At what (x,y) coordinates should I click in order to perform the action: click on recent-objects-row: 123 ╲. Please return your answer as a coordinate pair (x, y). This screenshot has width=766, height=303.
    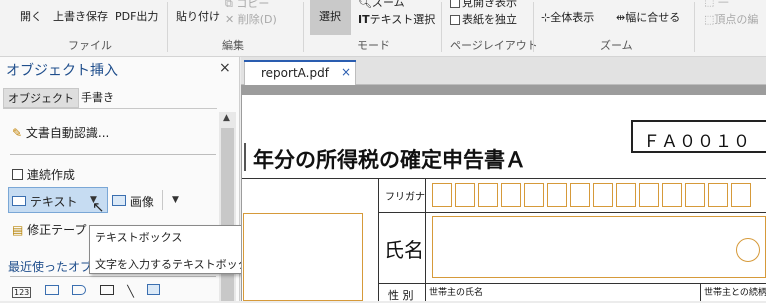
    Looking at the image, I should click on (86, 291).